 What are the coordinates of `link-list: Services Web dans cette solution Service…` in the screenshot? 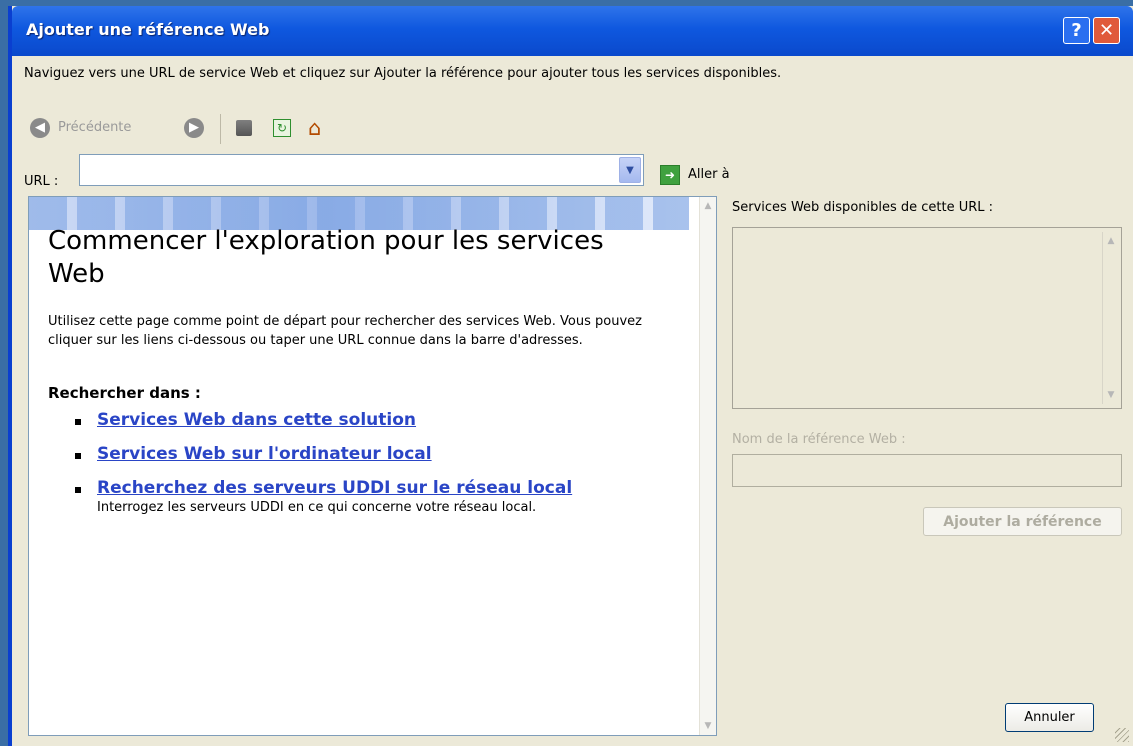 It's located at (369, 469).